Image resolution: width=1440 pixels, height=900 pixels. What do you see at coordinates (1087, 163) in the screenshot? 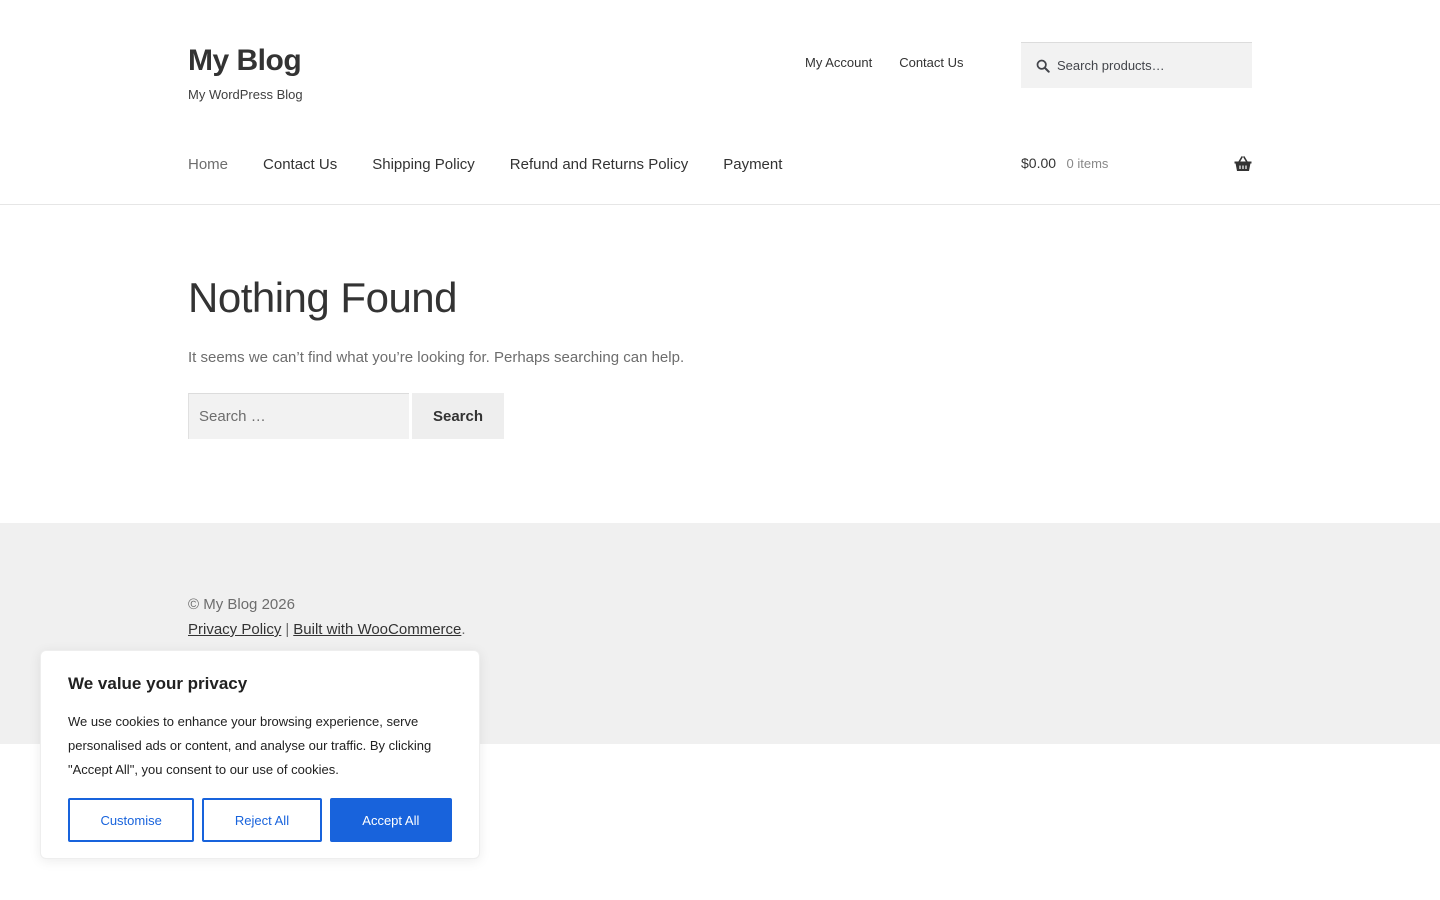
I see `cart-count: 0 items` at bounding box center [1087, 163].